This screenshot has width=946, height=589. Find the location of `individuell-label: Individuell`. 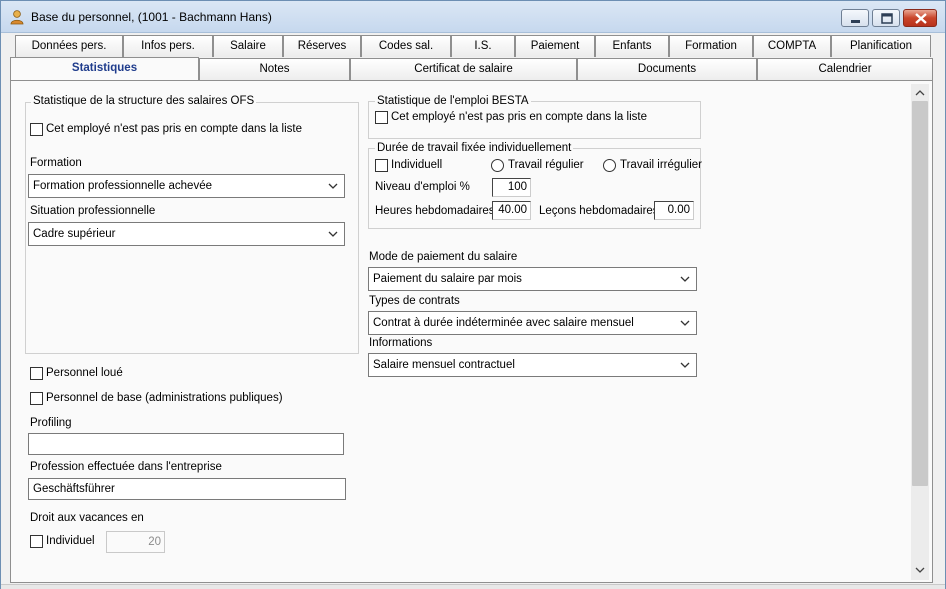

individuell-label: Individuell is located at coordinates (417, 165).